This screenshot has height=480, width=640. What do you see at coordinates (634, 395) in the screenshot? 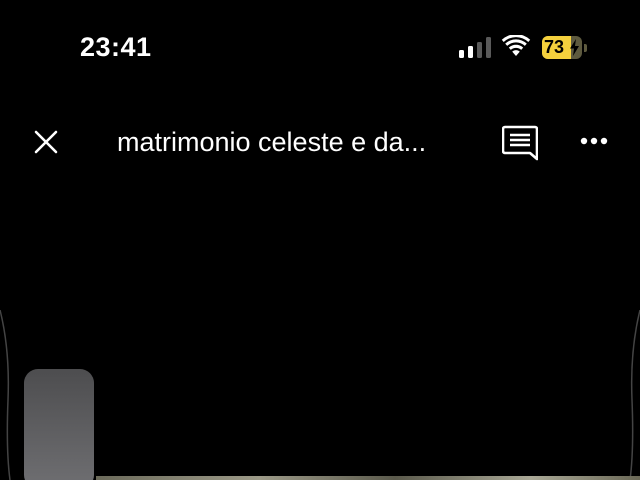
I see `screen-edge-right` at bounding box center [634, 395].